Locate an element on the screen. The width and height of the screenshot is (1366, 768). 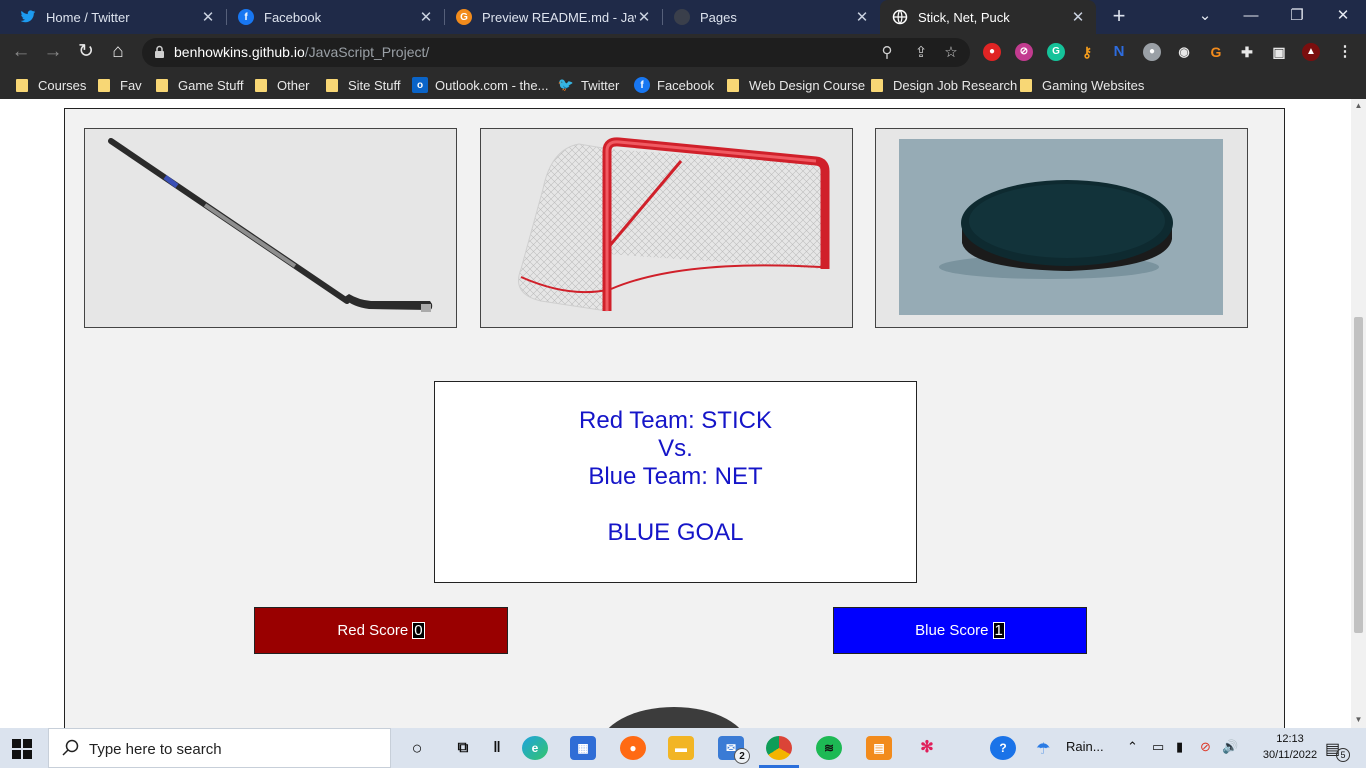
bookmark-facebook: f Facebook is located at coordinates (674, 85).